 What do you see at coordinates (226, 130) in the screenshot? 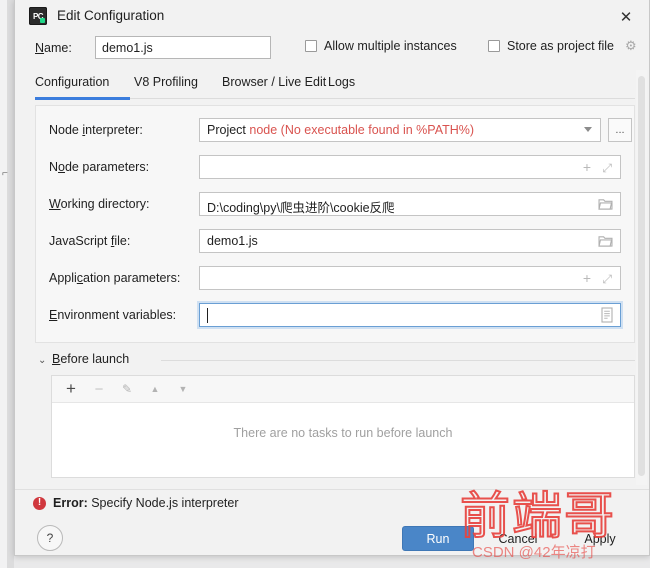
I see `node-interpreter-prefix: Project` at bounding box center [226, 130].